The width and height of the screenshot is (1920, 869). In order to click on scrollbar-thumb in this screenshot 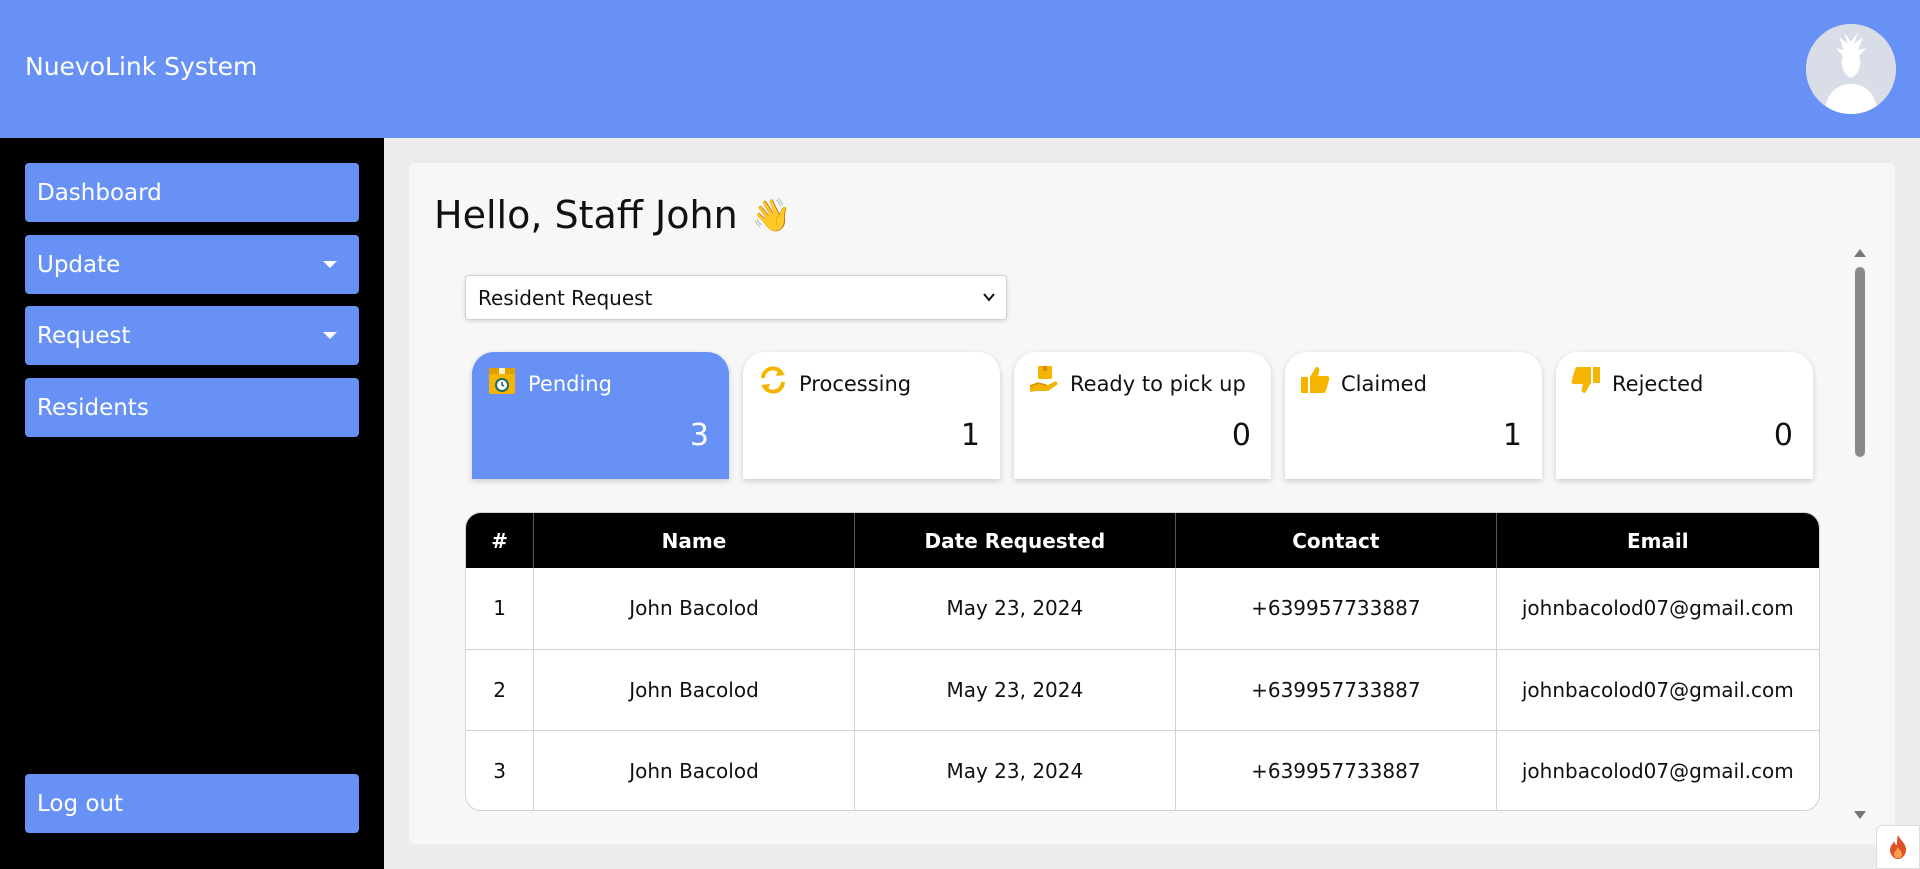, I will do `click(1860, 362)`.